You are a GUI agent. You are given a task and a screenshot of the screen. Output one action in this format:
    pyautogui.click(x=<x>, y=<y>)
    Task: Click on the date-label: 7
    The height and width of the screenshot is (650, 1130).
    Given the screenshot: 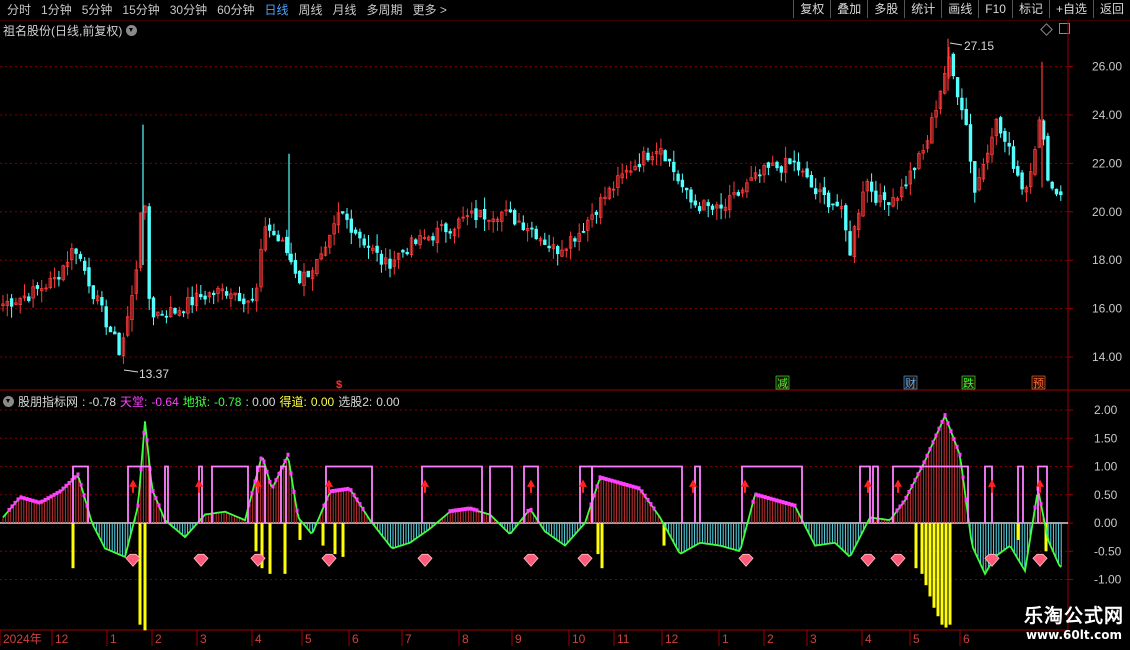 What is the action you would take?
    pyautogui.click(x=408, y=639)
    